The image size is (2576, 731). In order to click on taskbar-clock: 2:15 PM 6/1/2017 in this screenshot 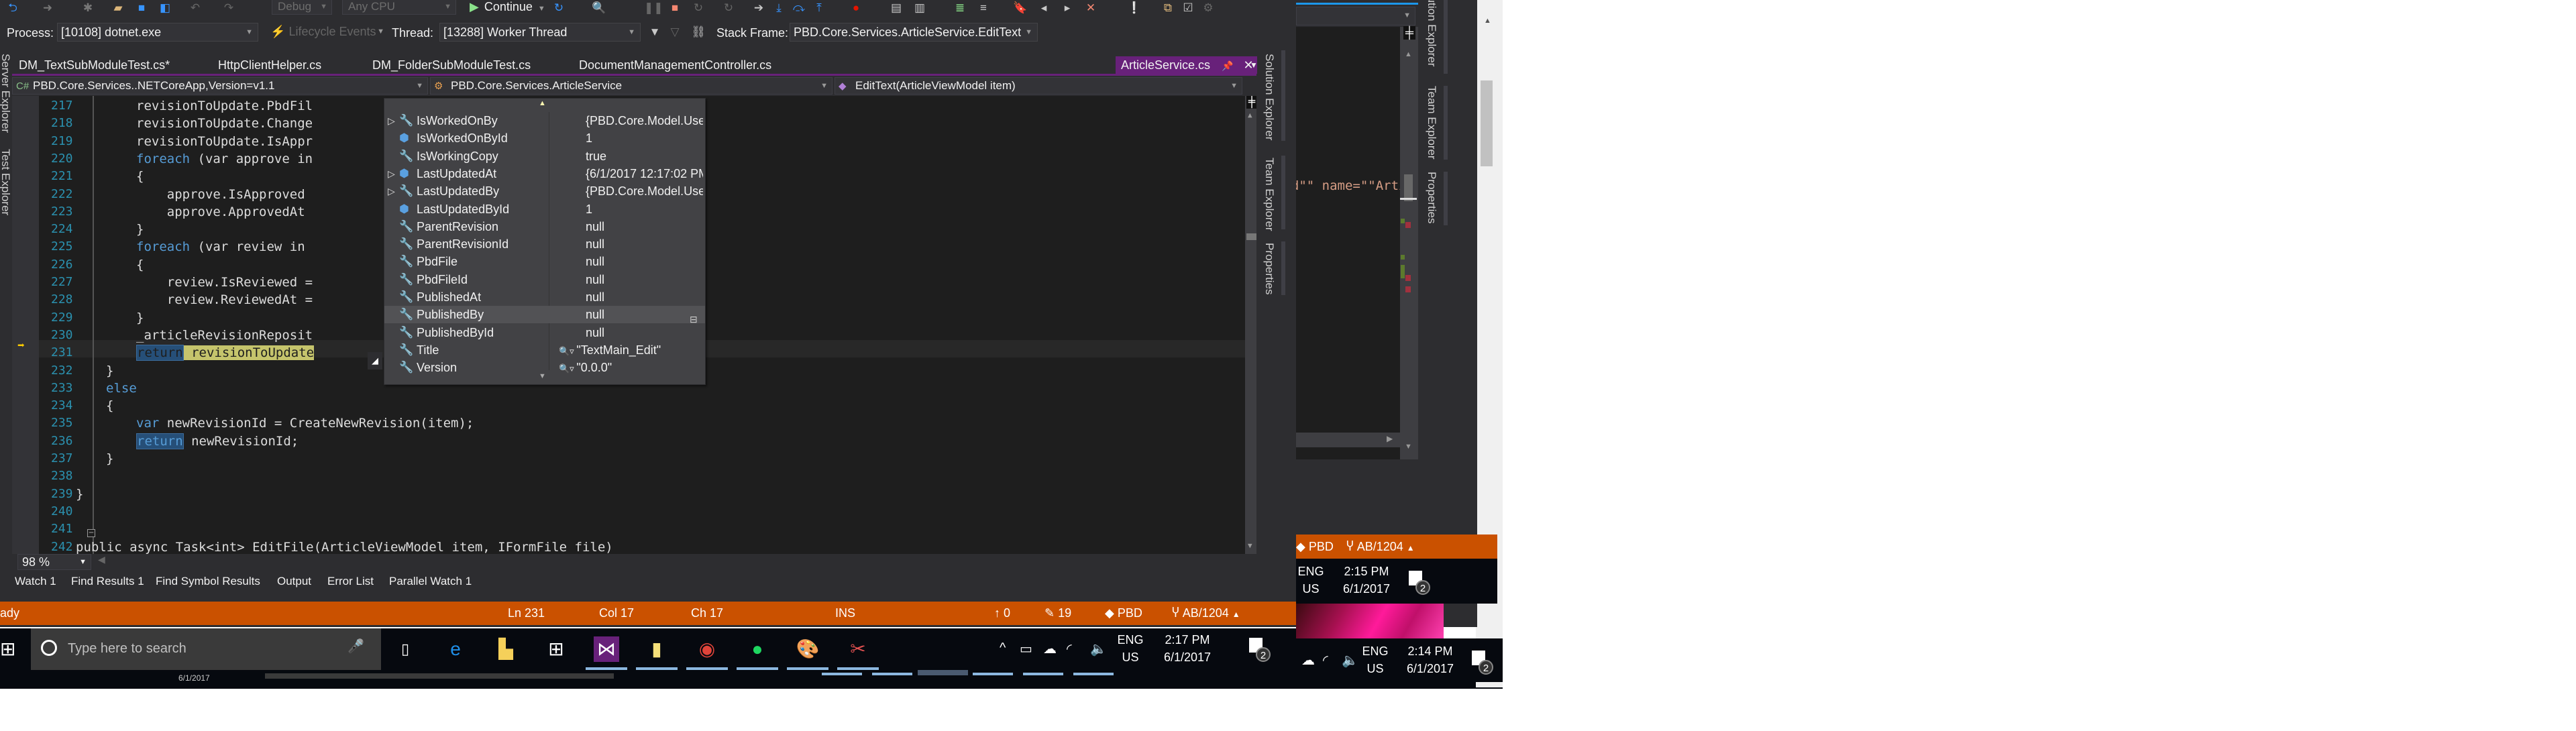, I will do `click(1366, 580)`.